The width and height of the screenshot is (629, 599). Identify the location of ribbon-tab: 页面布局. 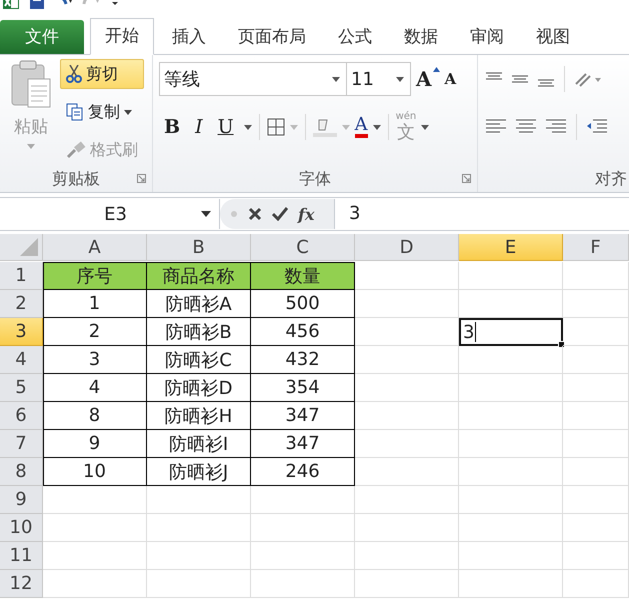
(272, 37).